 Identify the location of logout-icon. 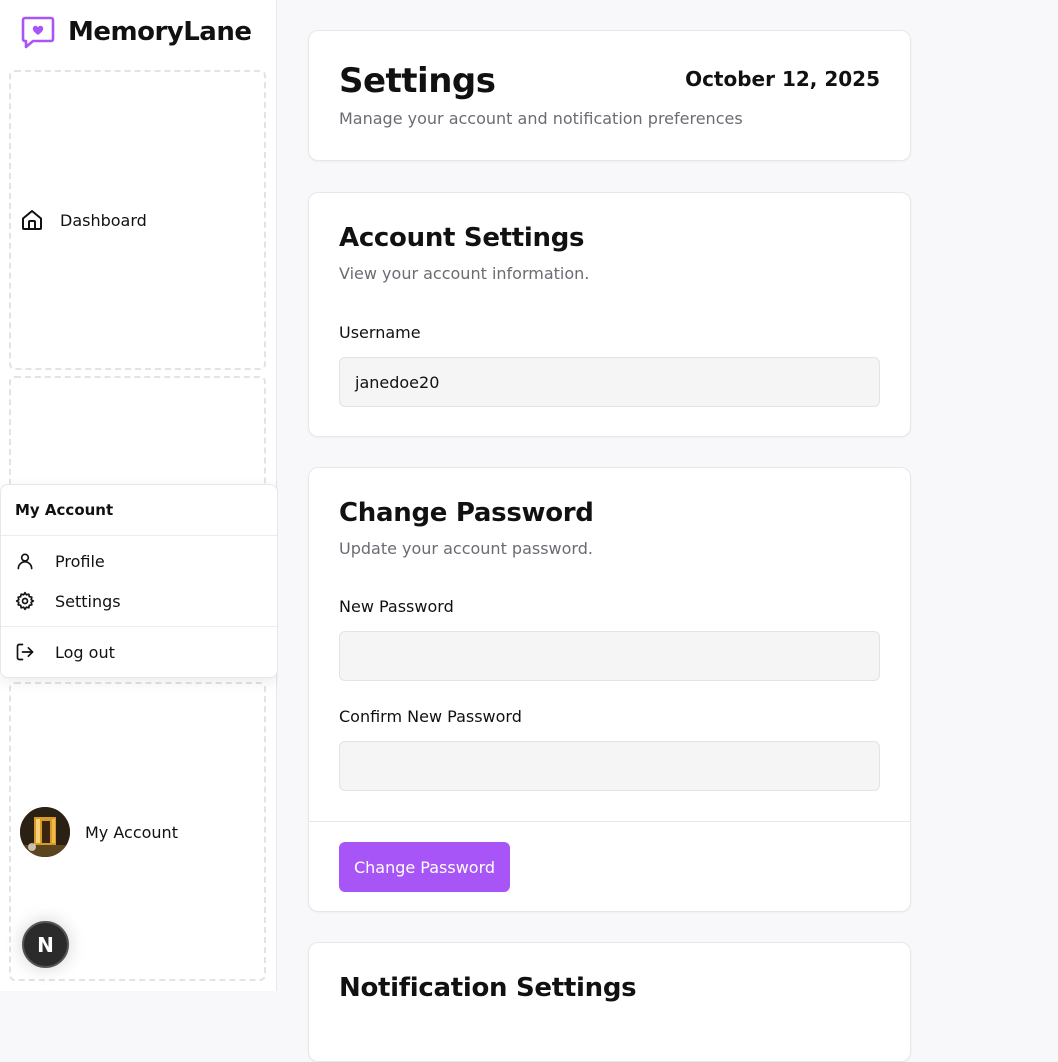
(25, 652).